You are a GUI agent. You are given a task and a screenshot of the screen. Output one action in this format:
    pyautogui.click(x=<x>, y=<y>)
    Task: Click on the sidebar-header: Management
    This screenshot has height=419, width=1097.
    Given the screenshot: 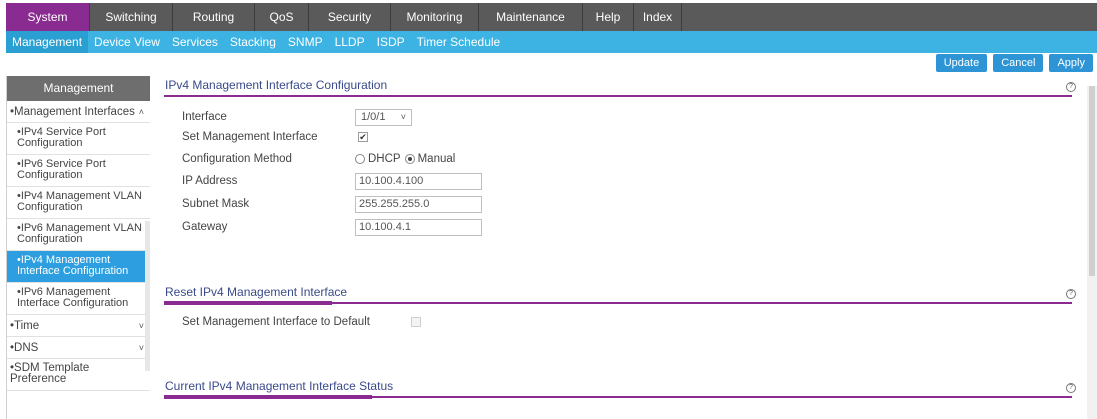 What is the action you would take?
    pyautogui.click(x=78, y=88)
    